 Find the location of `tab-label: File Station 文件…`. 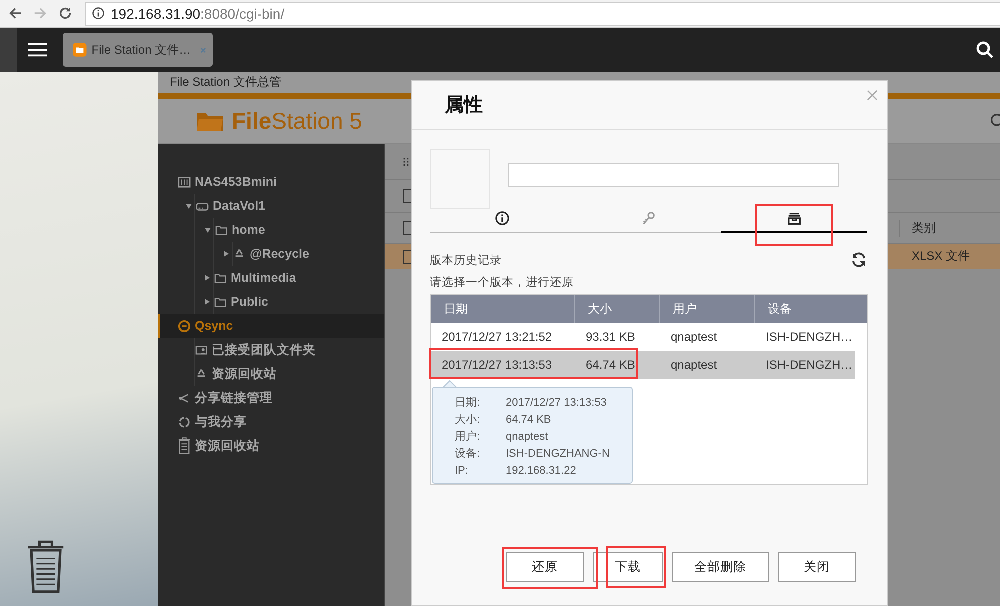

tab-label: File Station 文件… is located at coordinates (142, 50).